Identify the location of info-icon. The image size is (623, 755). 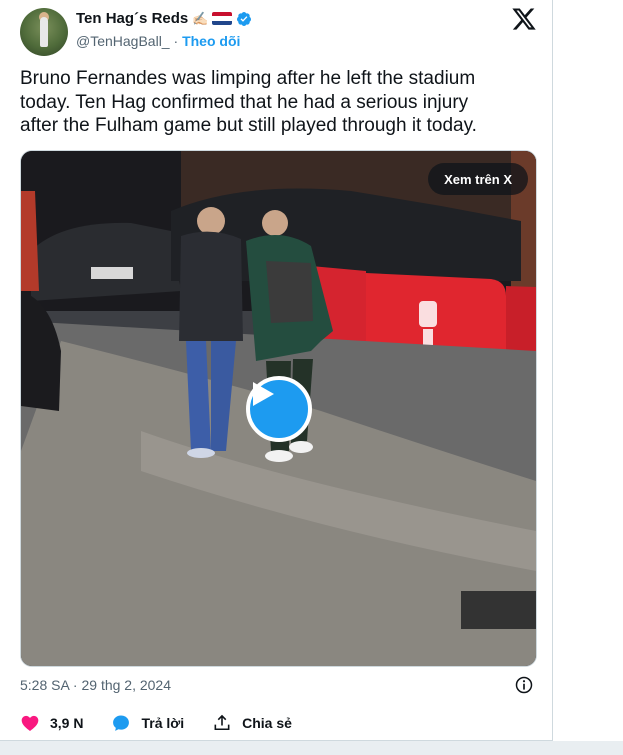
(524, 685).